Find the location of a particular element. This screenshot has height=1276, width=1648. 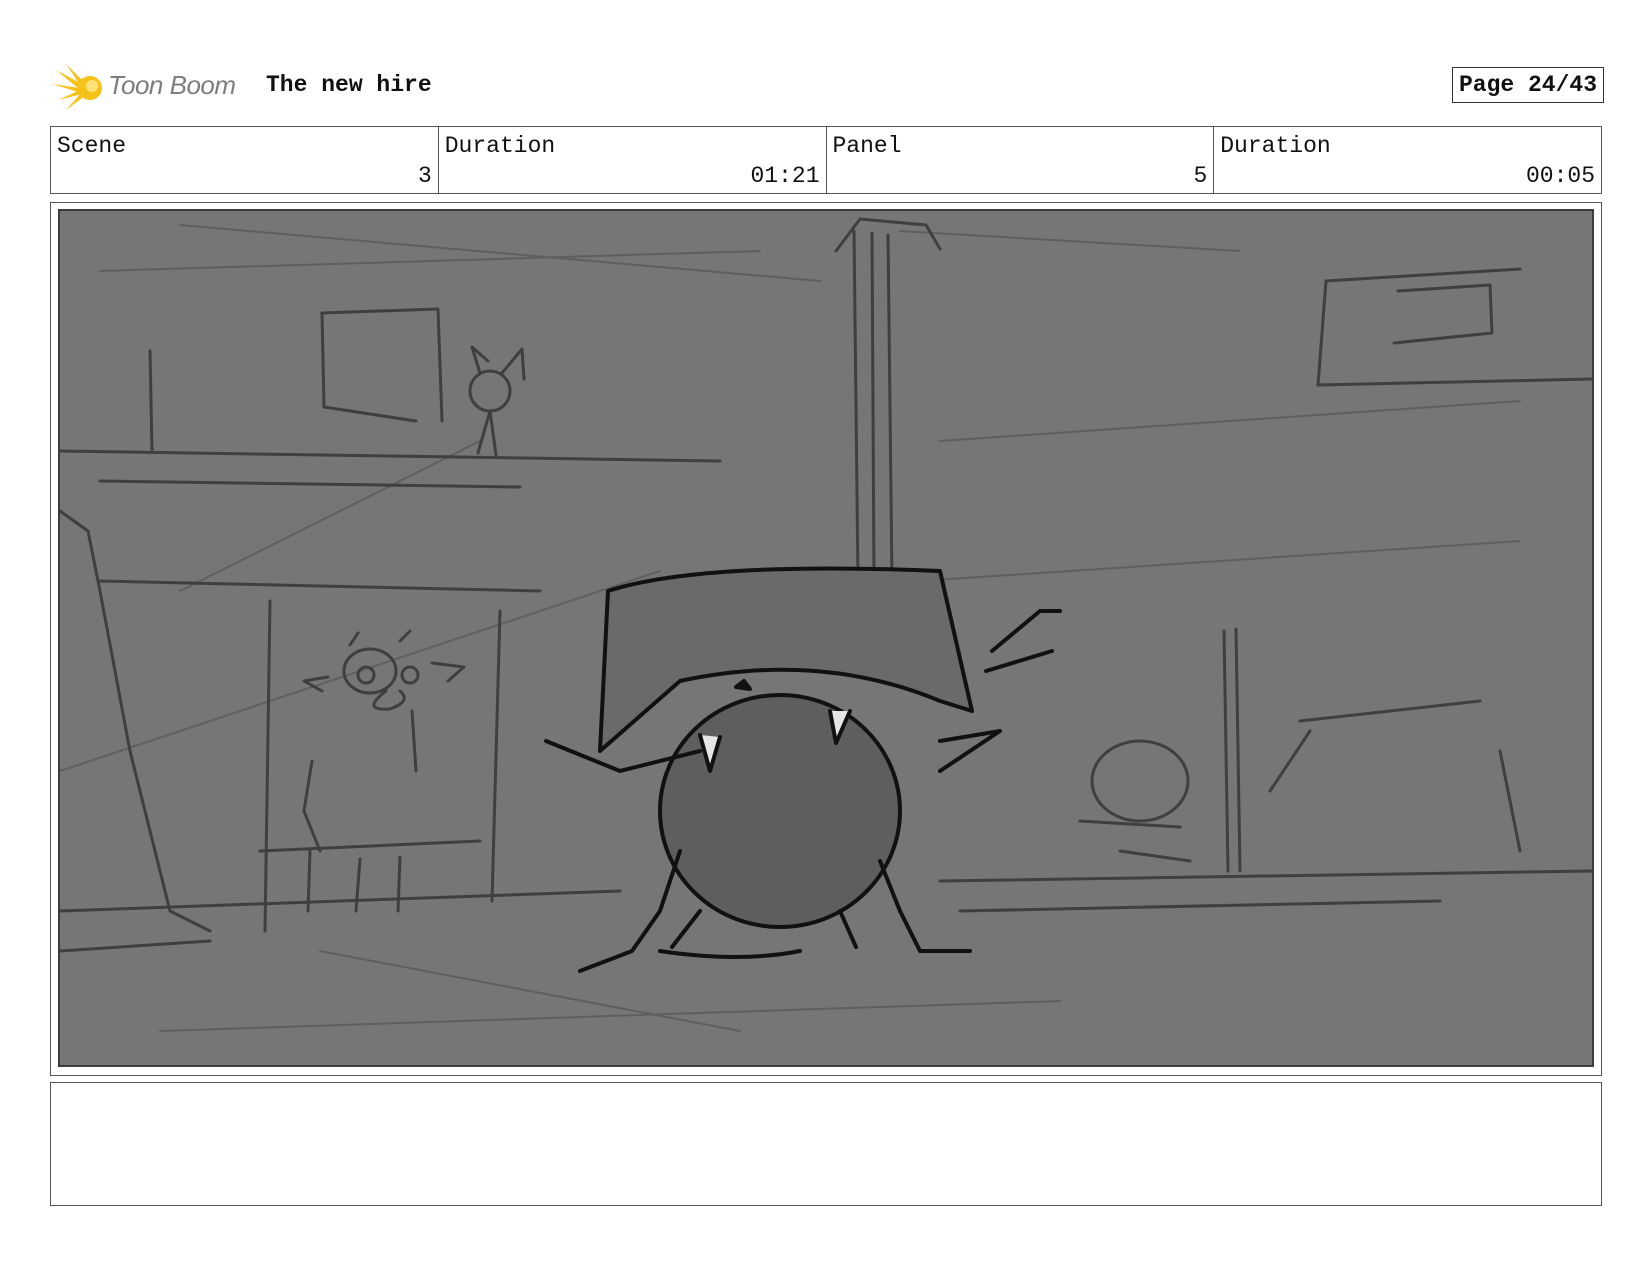

panel-duration-label: Duration is located at coordinates (1275, 146).